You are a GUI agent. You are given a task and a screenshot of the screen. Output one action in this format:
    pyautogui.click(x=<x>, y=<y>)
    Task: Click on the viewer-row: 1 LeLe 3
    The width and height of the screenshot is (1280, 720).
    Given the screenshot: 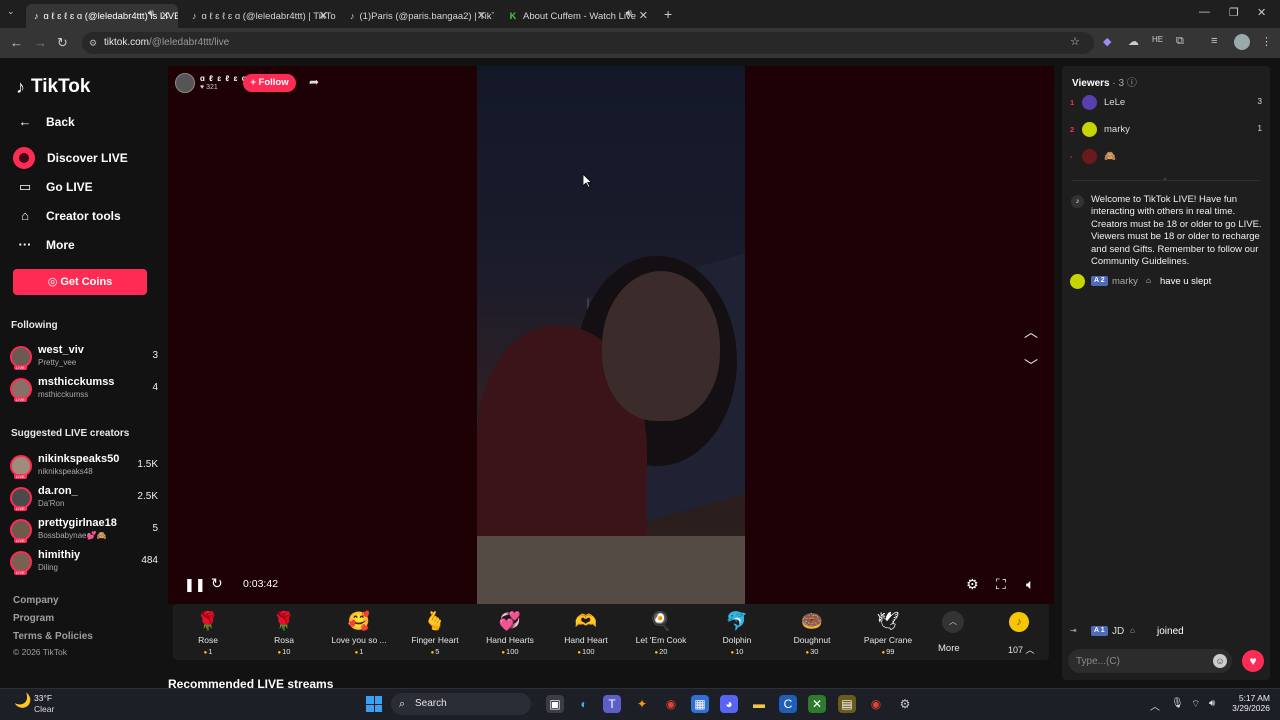 What is the action you would take?
    pyautogui.click(x=1168, y=105)
    